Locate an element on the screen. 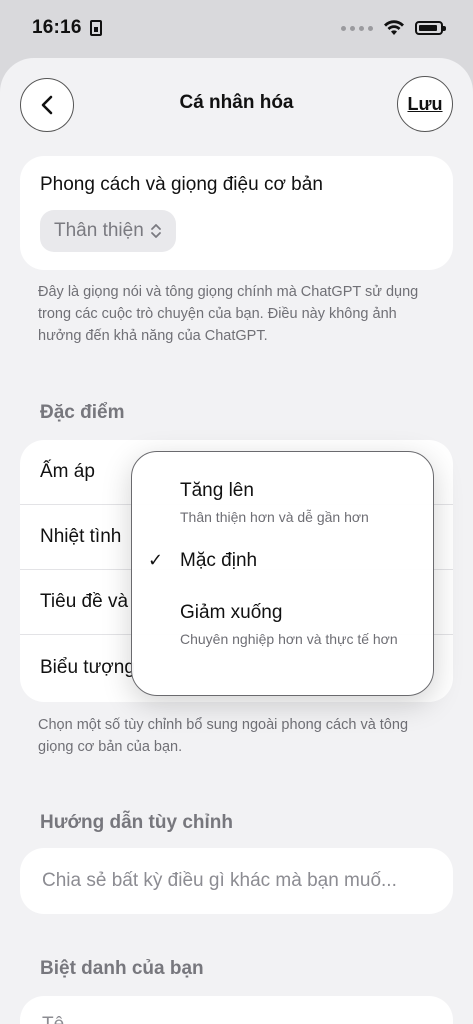 This screenshot has width=473, height=1024. tone-select-value: Thân thiện is located at coordinates (99, 230).